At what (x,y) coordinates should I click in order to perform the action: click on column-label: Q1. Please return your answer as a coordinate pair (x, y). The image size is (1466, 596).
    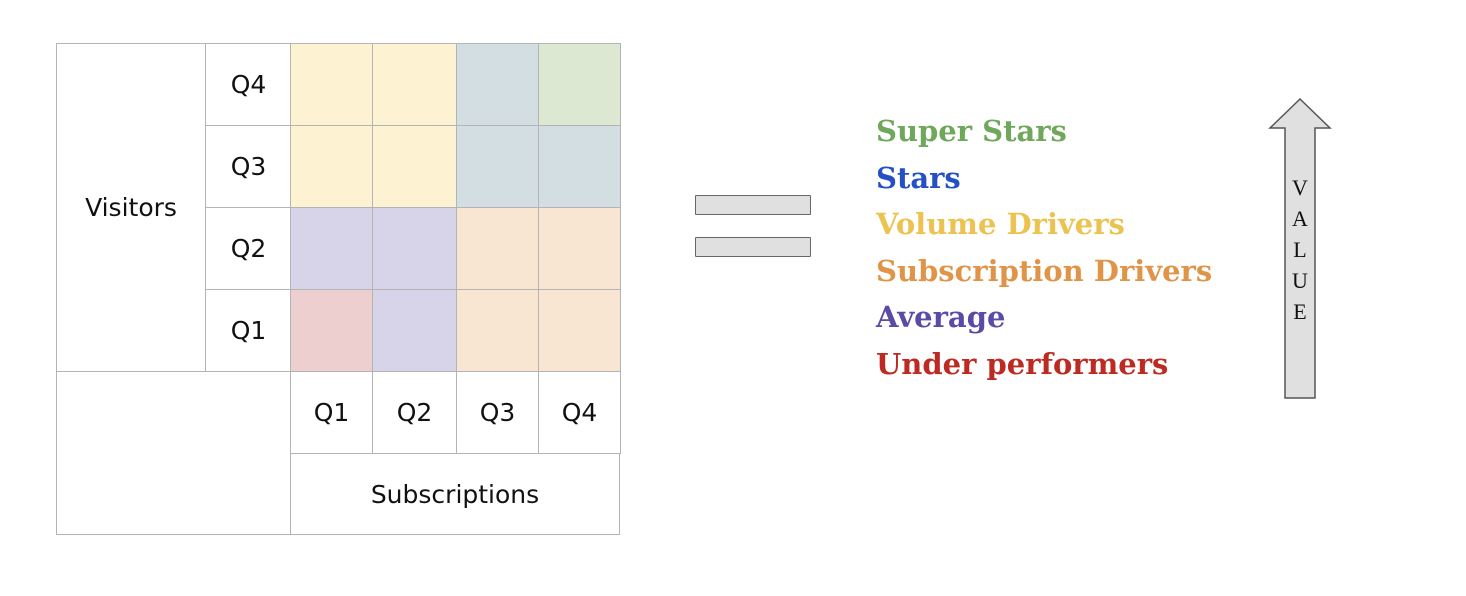
    Looking at the image, I should click on (331, 412).